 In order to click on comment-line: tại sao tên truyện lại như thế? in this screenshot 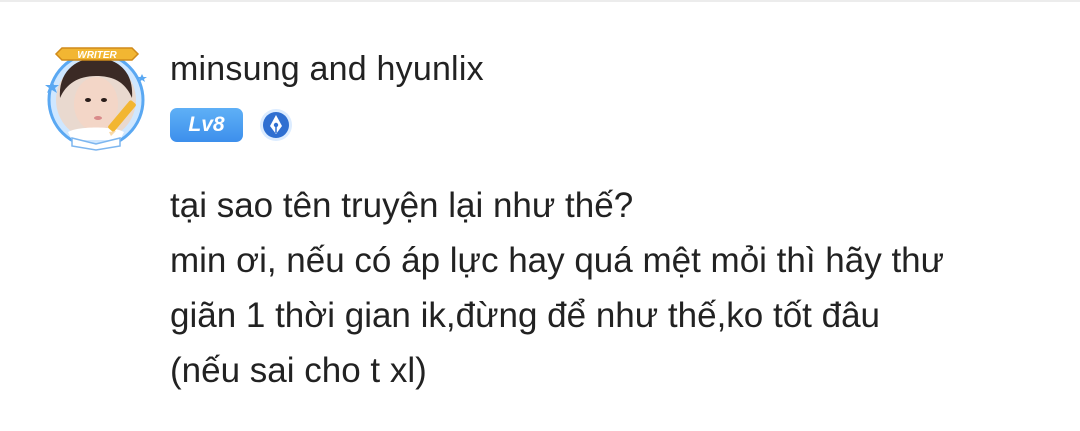, I will do `click(402, 205)`.